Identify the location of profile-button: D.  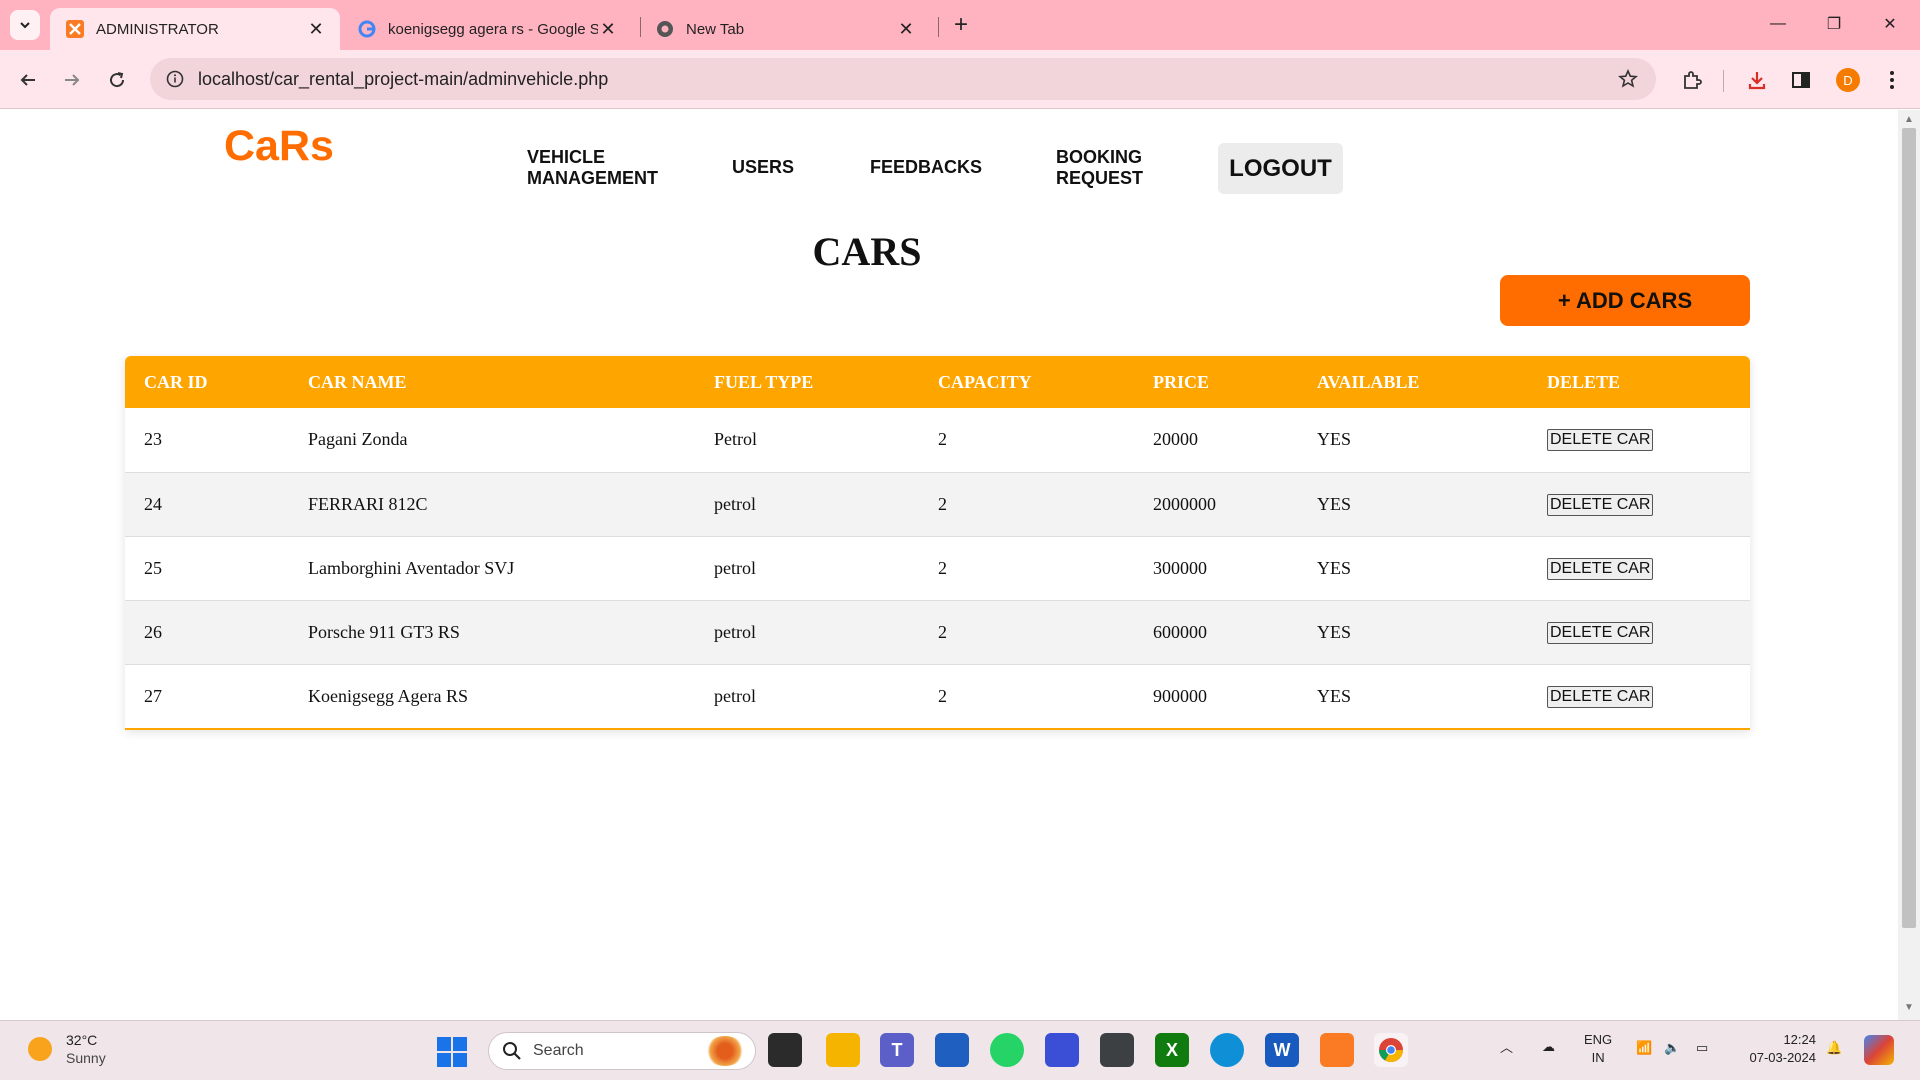
(1848, 80).